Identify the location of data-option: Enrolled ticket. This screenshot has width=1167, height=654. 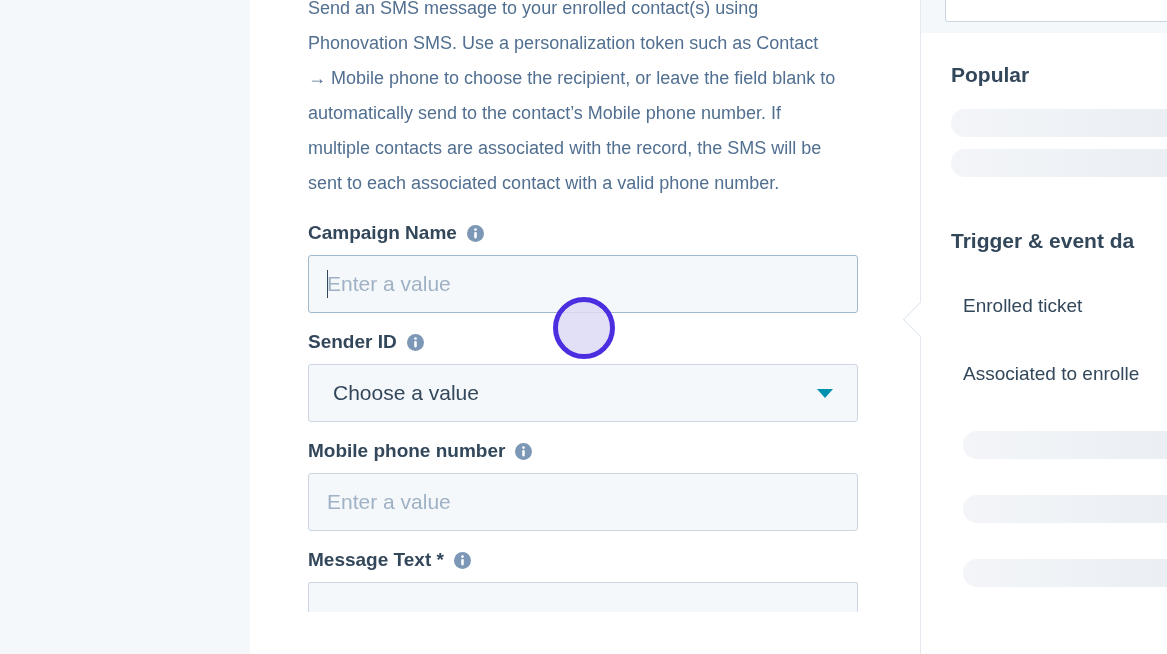
(1065, 306).